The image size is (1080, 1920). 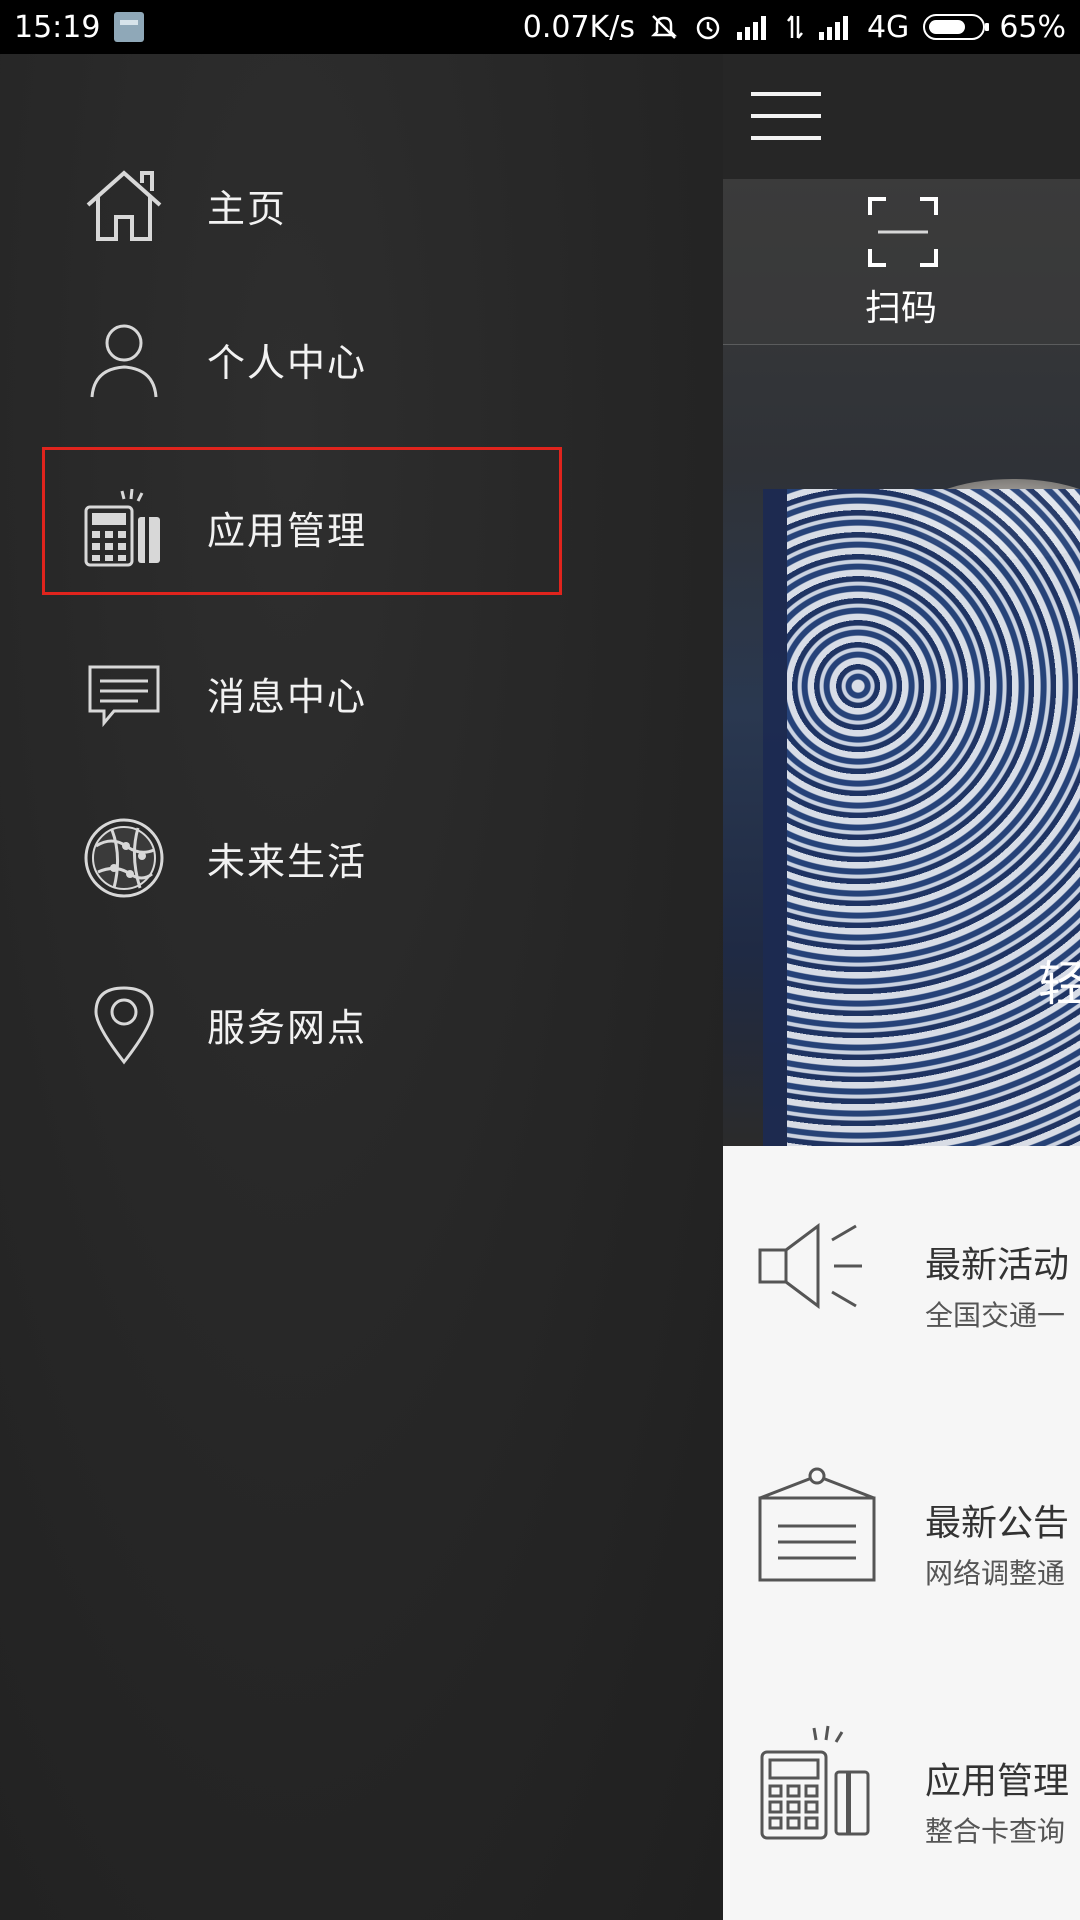 I want to click on card-subtitle: 网络调整通, so click(x=995, y=1573).